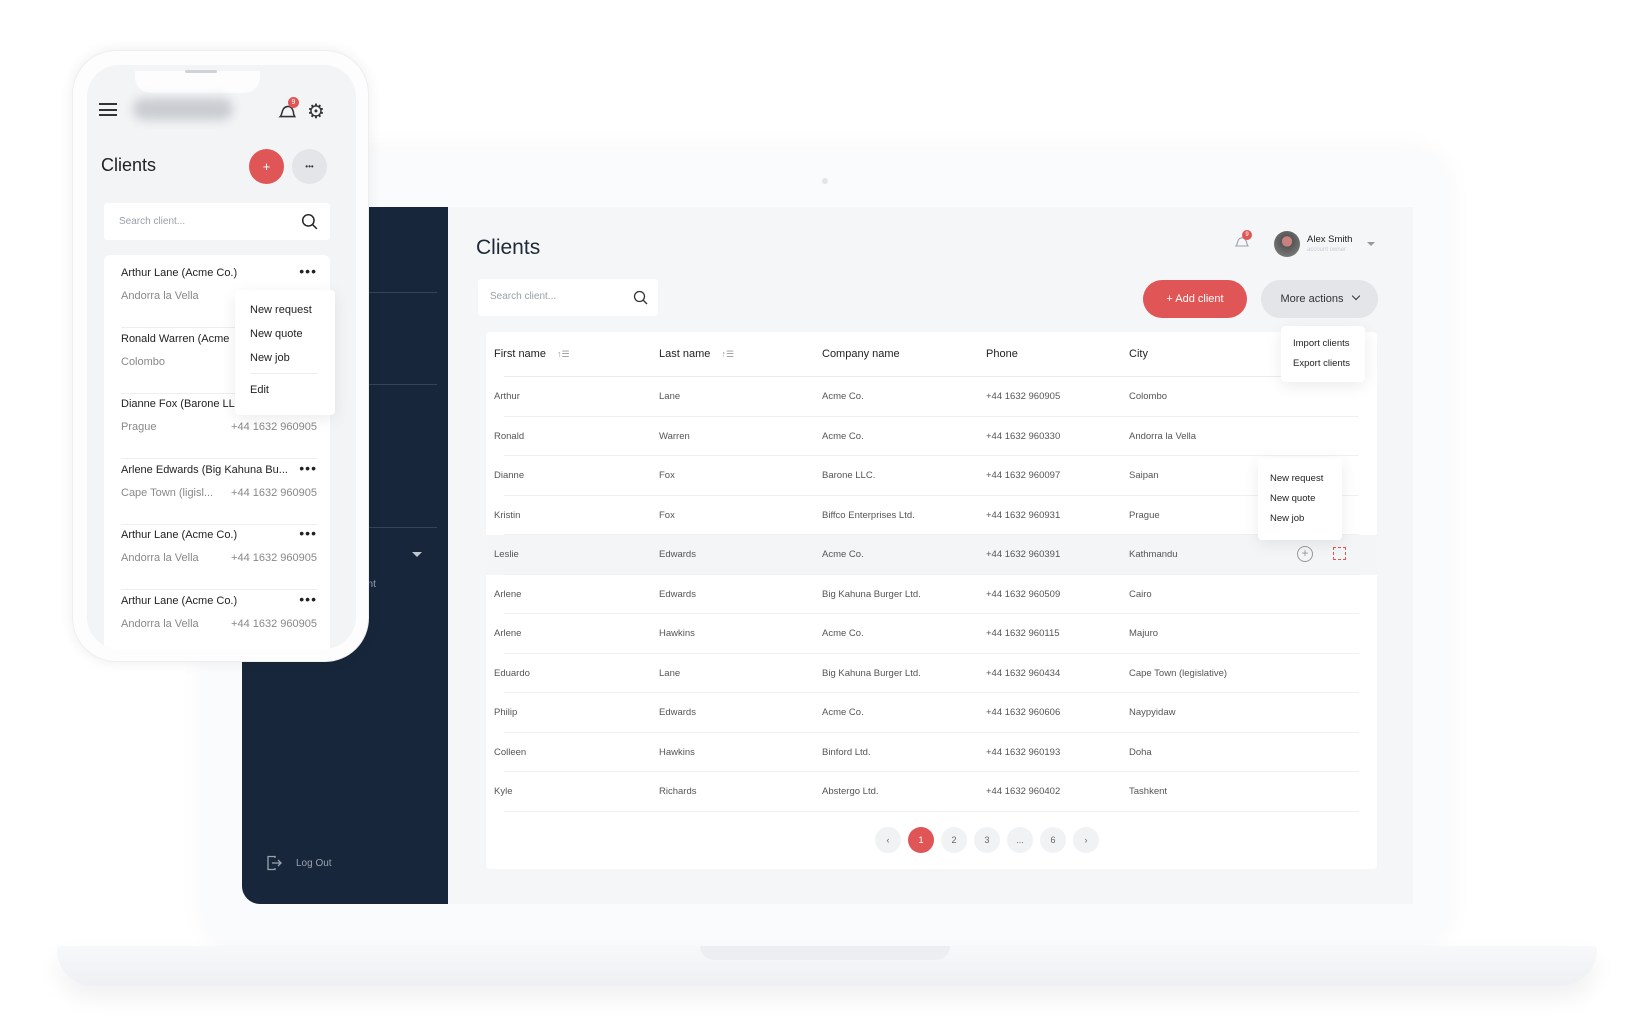 The width and height of the screenshot is (1630, 1034). What do you see at coordinates (183, 109) in the screenshot?
I see `logo-blurred` at bounding box center [183, 109].